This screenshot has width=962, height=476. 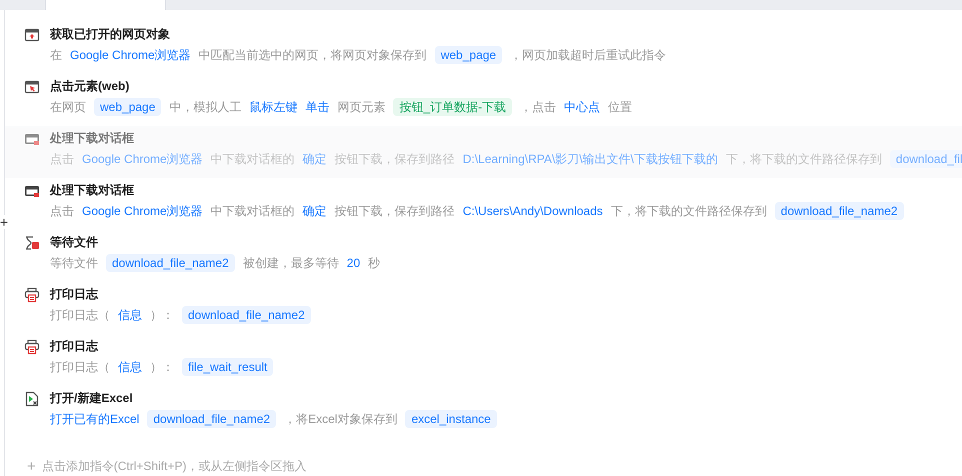 I want to click on parameter-link: 20, so click(x=353, y=263).